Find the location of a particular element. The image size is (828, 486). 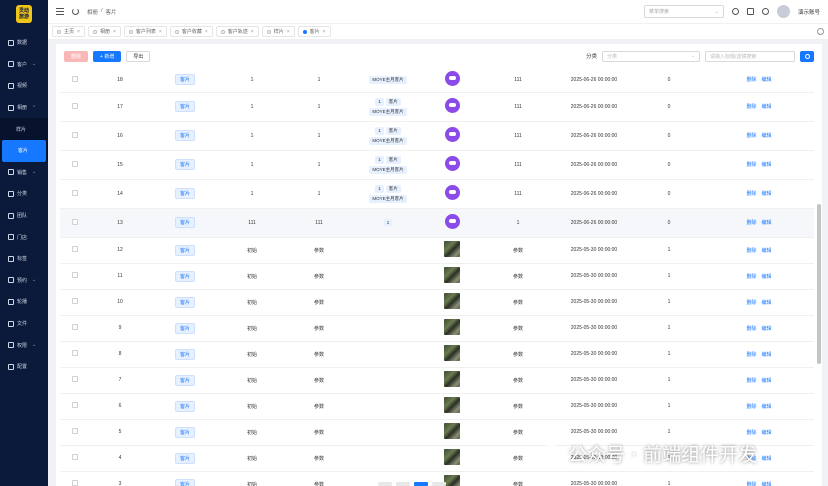

sidebar-item: 样片 is located at coordinates (24, 129).